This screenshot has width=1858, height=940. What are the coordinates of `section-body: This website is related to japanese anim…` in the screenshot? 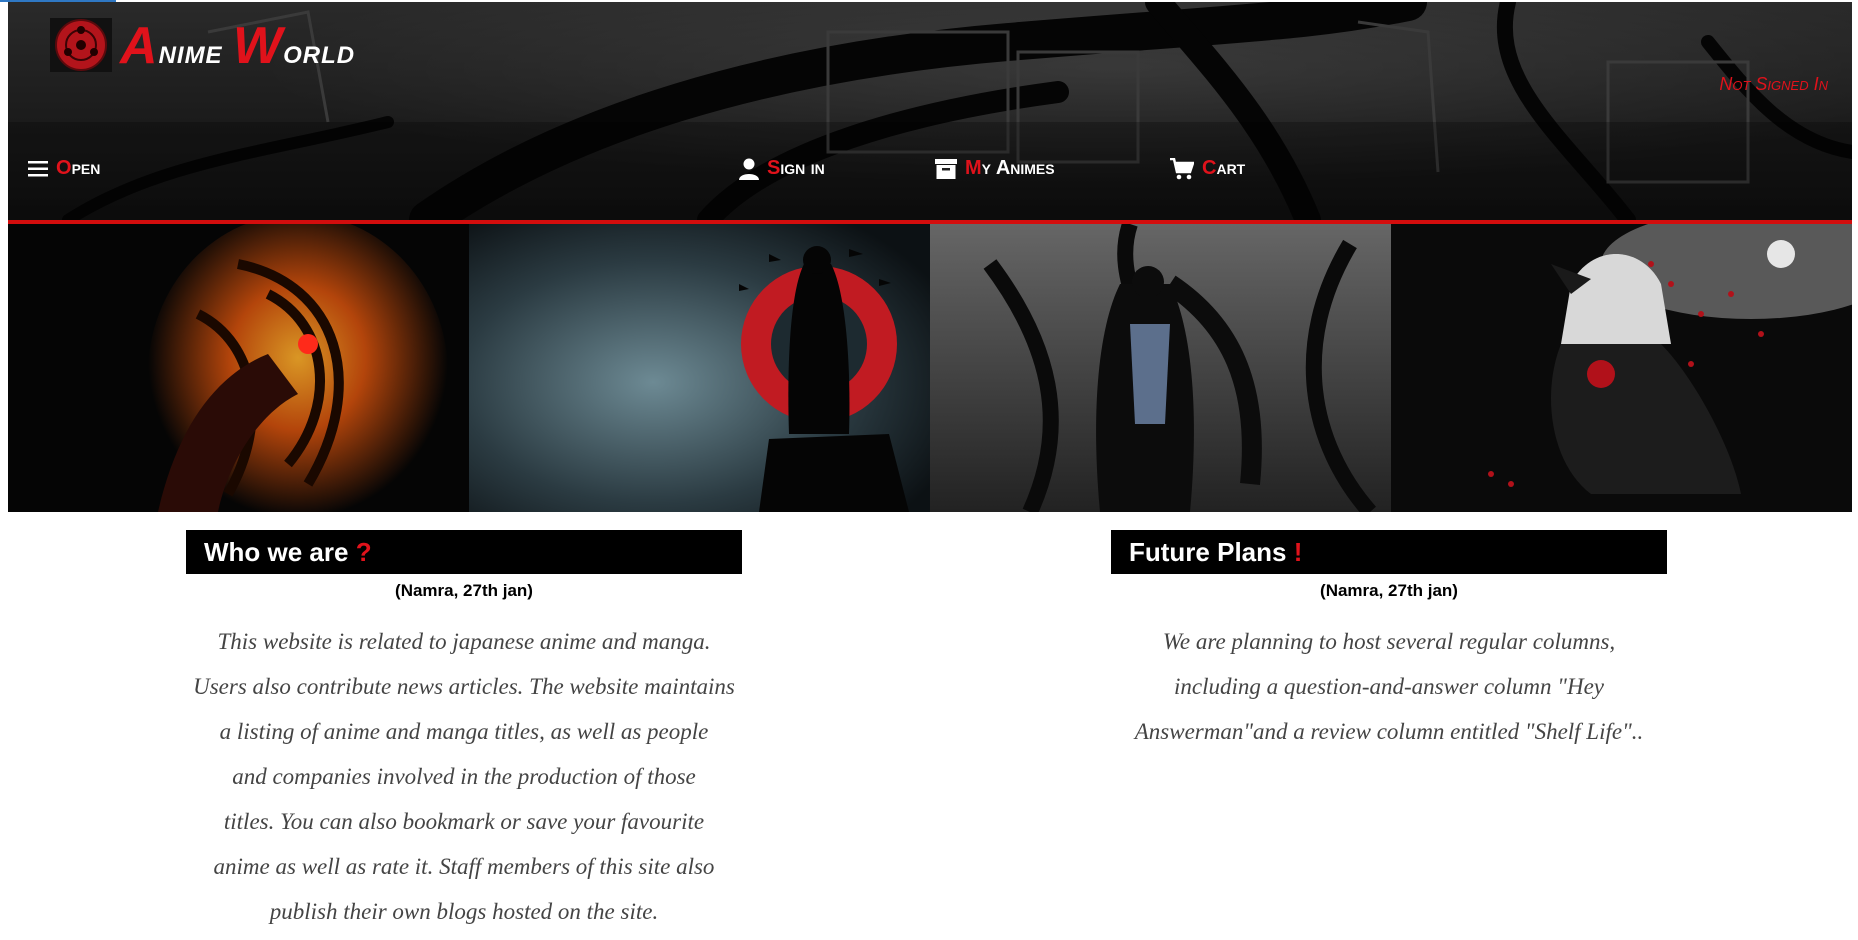 It's located at (464, 776).